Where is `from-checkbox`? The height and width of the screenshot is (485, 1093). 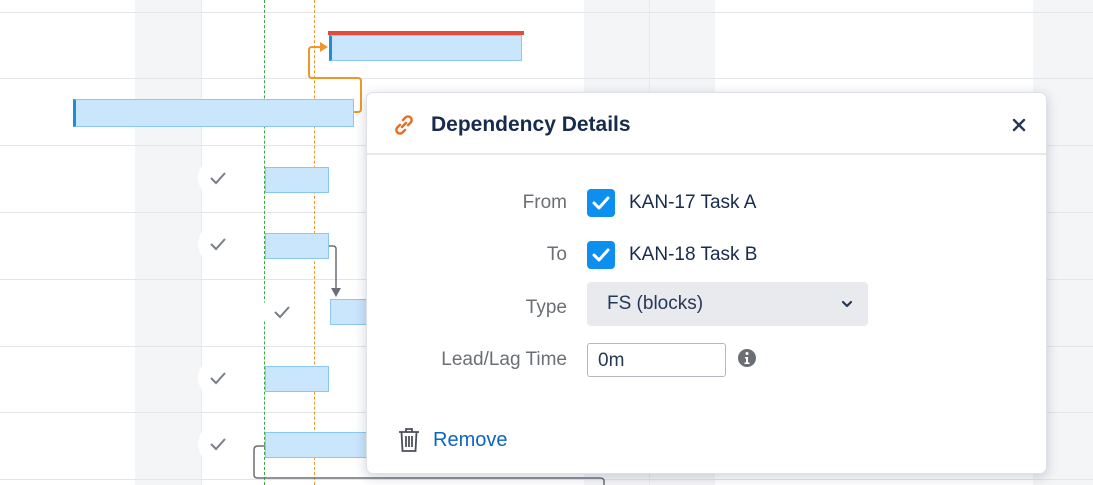 from-checkbox is located at coordinates (601, 203).